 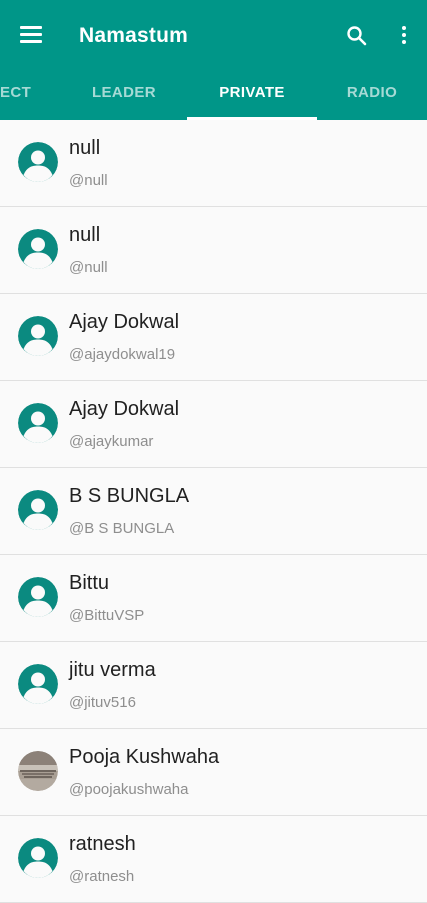 What do you see at coordinates (107, 615) in the screenshot?
I see `contact-handle: @BittuVSP` at bounding box center [107, 615].